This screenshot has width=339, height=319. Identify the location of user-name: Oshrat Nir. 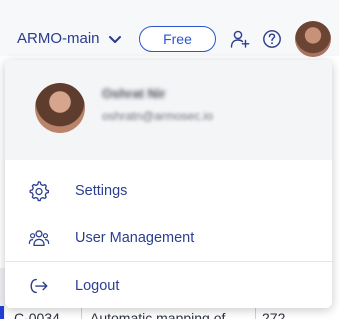
(134, 93).